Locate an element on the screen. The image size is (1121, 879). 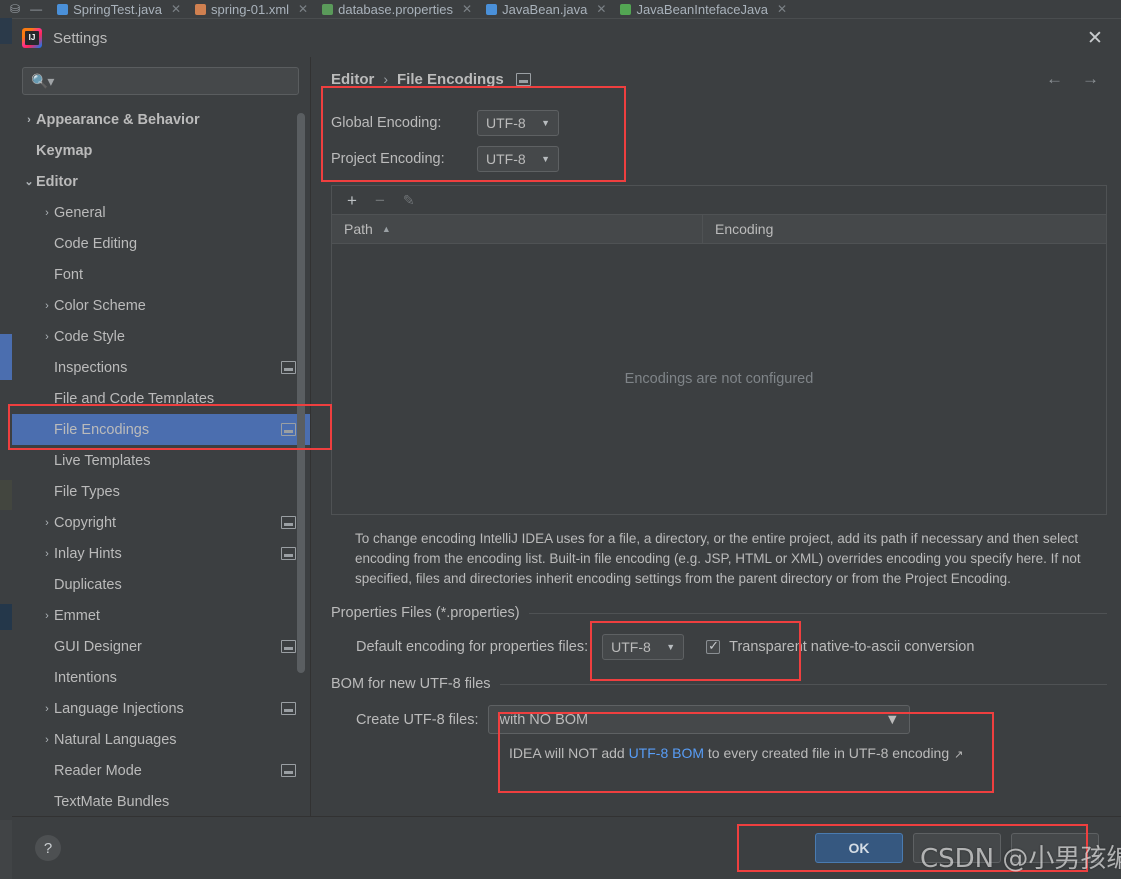
ide-tab-2: database.properties ✕ is located at coordinates (397, 9).